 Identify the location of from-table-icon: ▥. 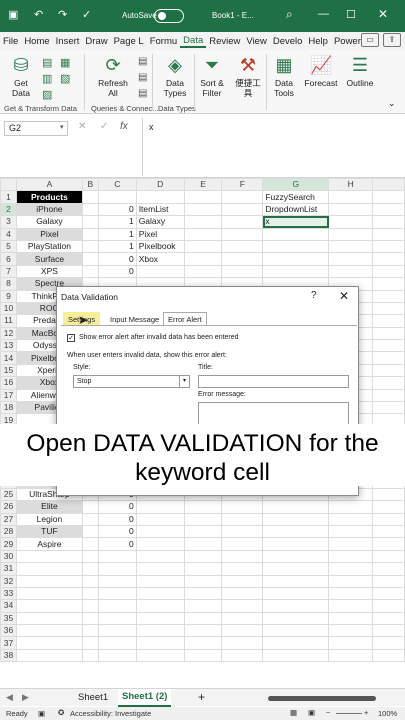
(47, 78).